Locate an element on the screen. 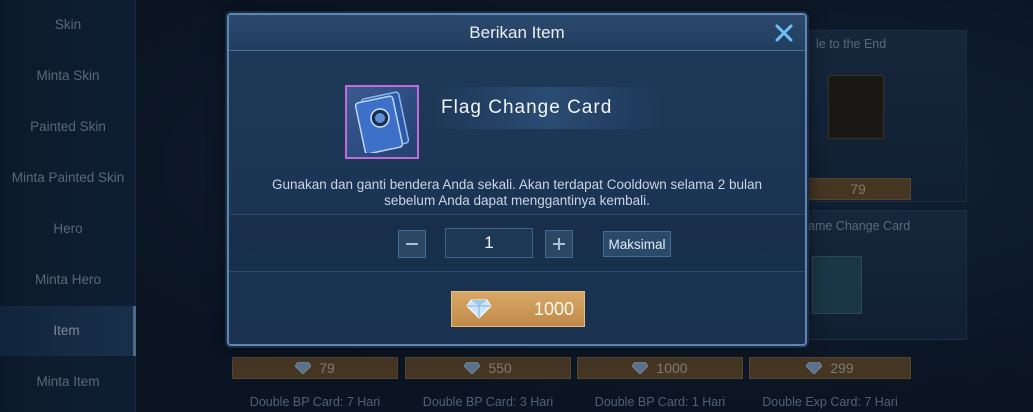  dialog-title: Berikan Item is located at coordinates (517, 32).